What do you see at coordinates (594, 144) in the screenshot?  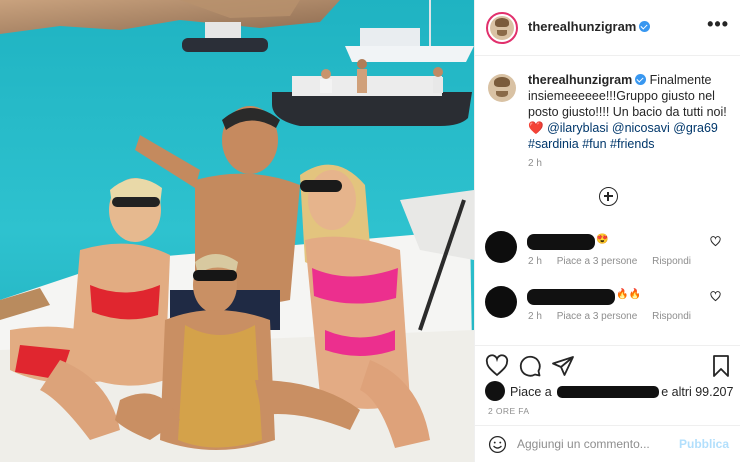 I see `hashtag-fun: #fun` at bounding box center [594, 144].